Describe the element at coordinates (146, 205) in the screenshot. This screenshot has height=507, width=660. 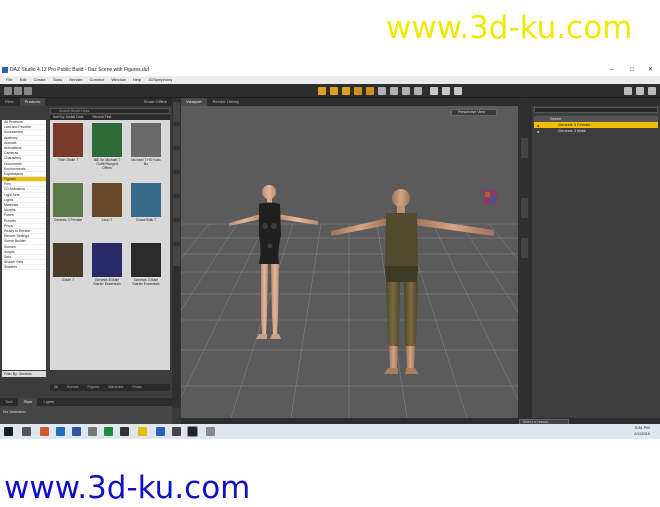
I see `product-thumbnail: Grace Bulk 7` at that location.